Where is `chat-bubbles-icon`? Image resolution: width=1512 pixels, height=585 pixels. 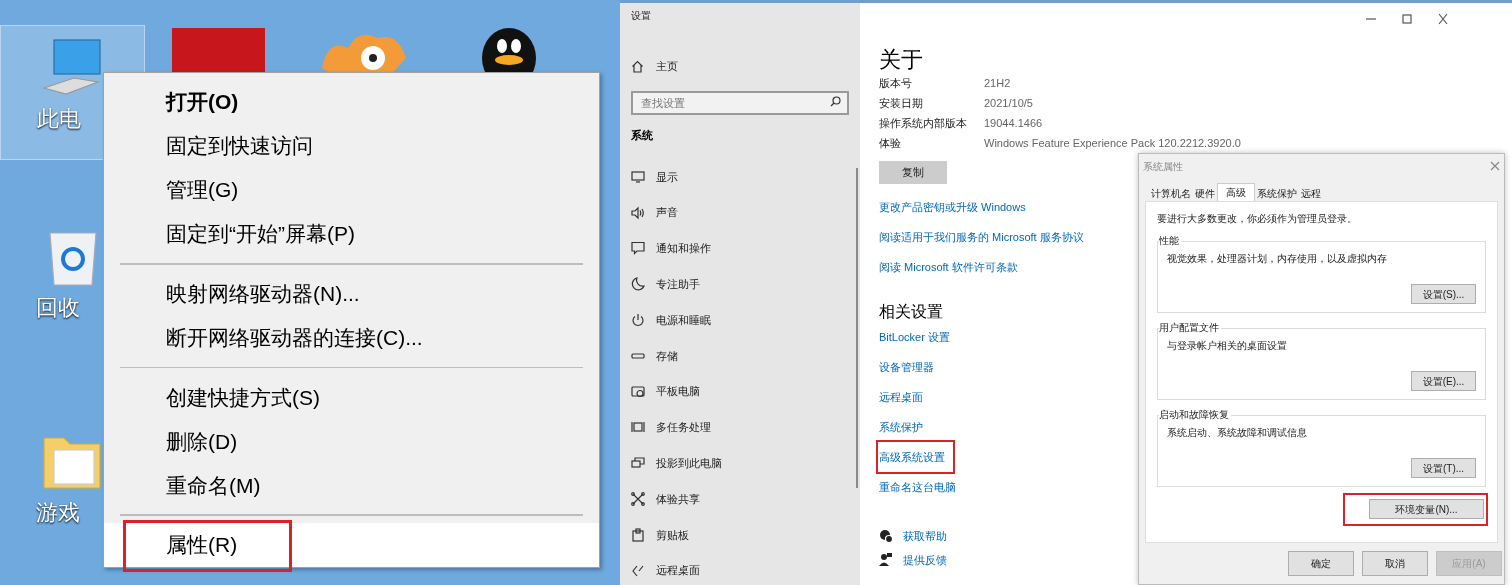
chat-bubbles-icon is located at coordinates (886, 536).